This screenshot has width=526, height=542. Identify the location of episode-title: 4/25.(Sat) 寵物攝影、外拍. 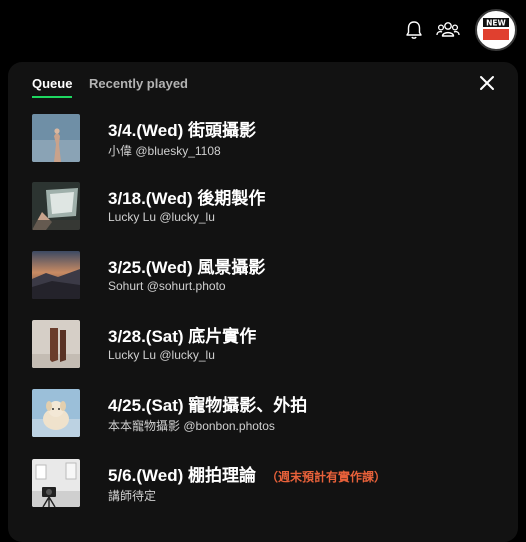
(208, 405).